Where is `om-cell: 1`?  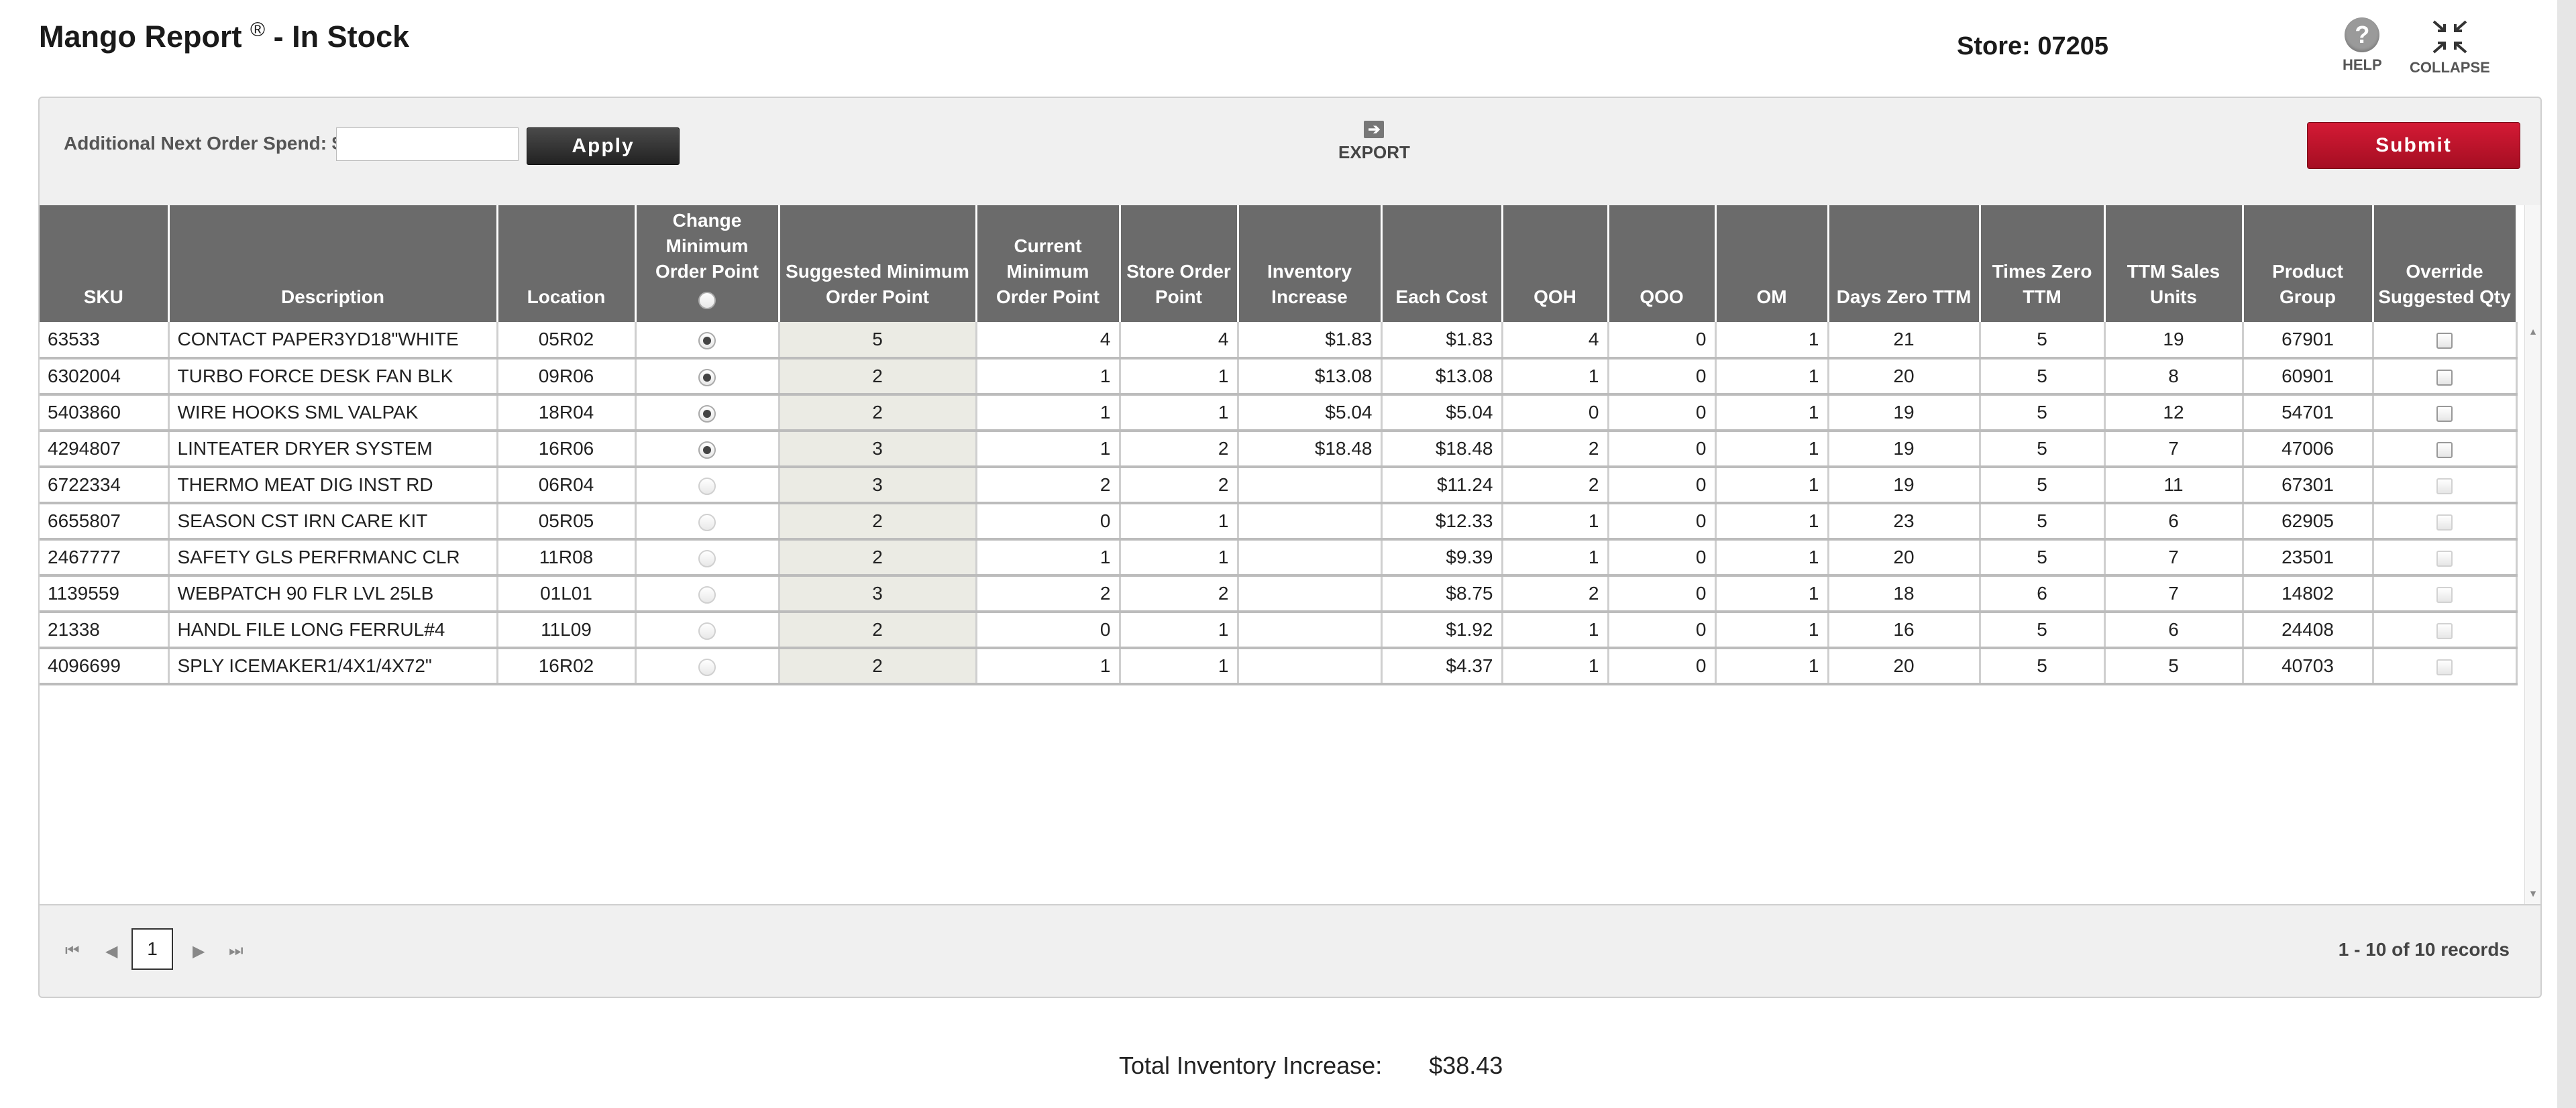 om-cell: 1 is located at coordinates (1772, 485).